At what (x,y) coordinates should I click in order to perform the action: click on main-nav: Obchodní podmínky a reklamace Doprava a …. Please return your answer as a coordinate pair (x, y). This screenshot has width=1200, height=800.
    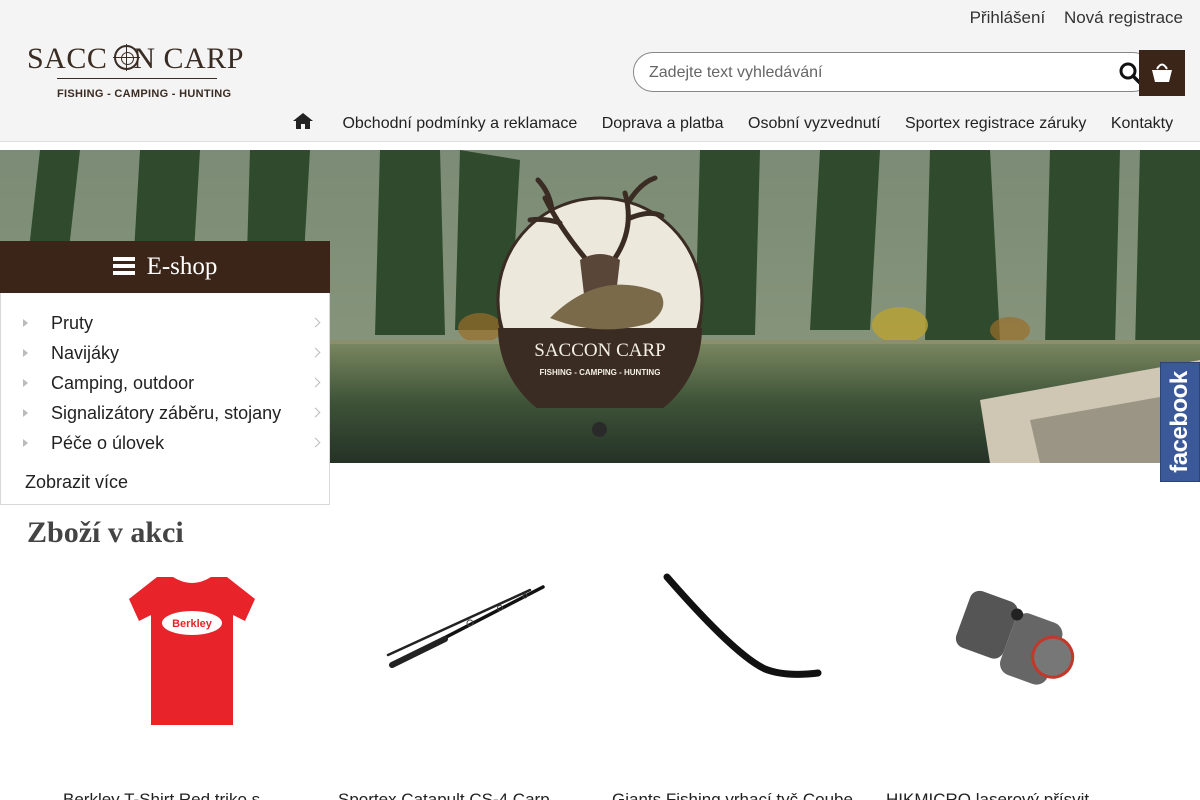
    Looking at the image, I should click on (742, 123).